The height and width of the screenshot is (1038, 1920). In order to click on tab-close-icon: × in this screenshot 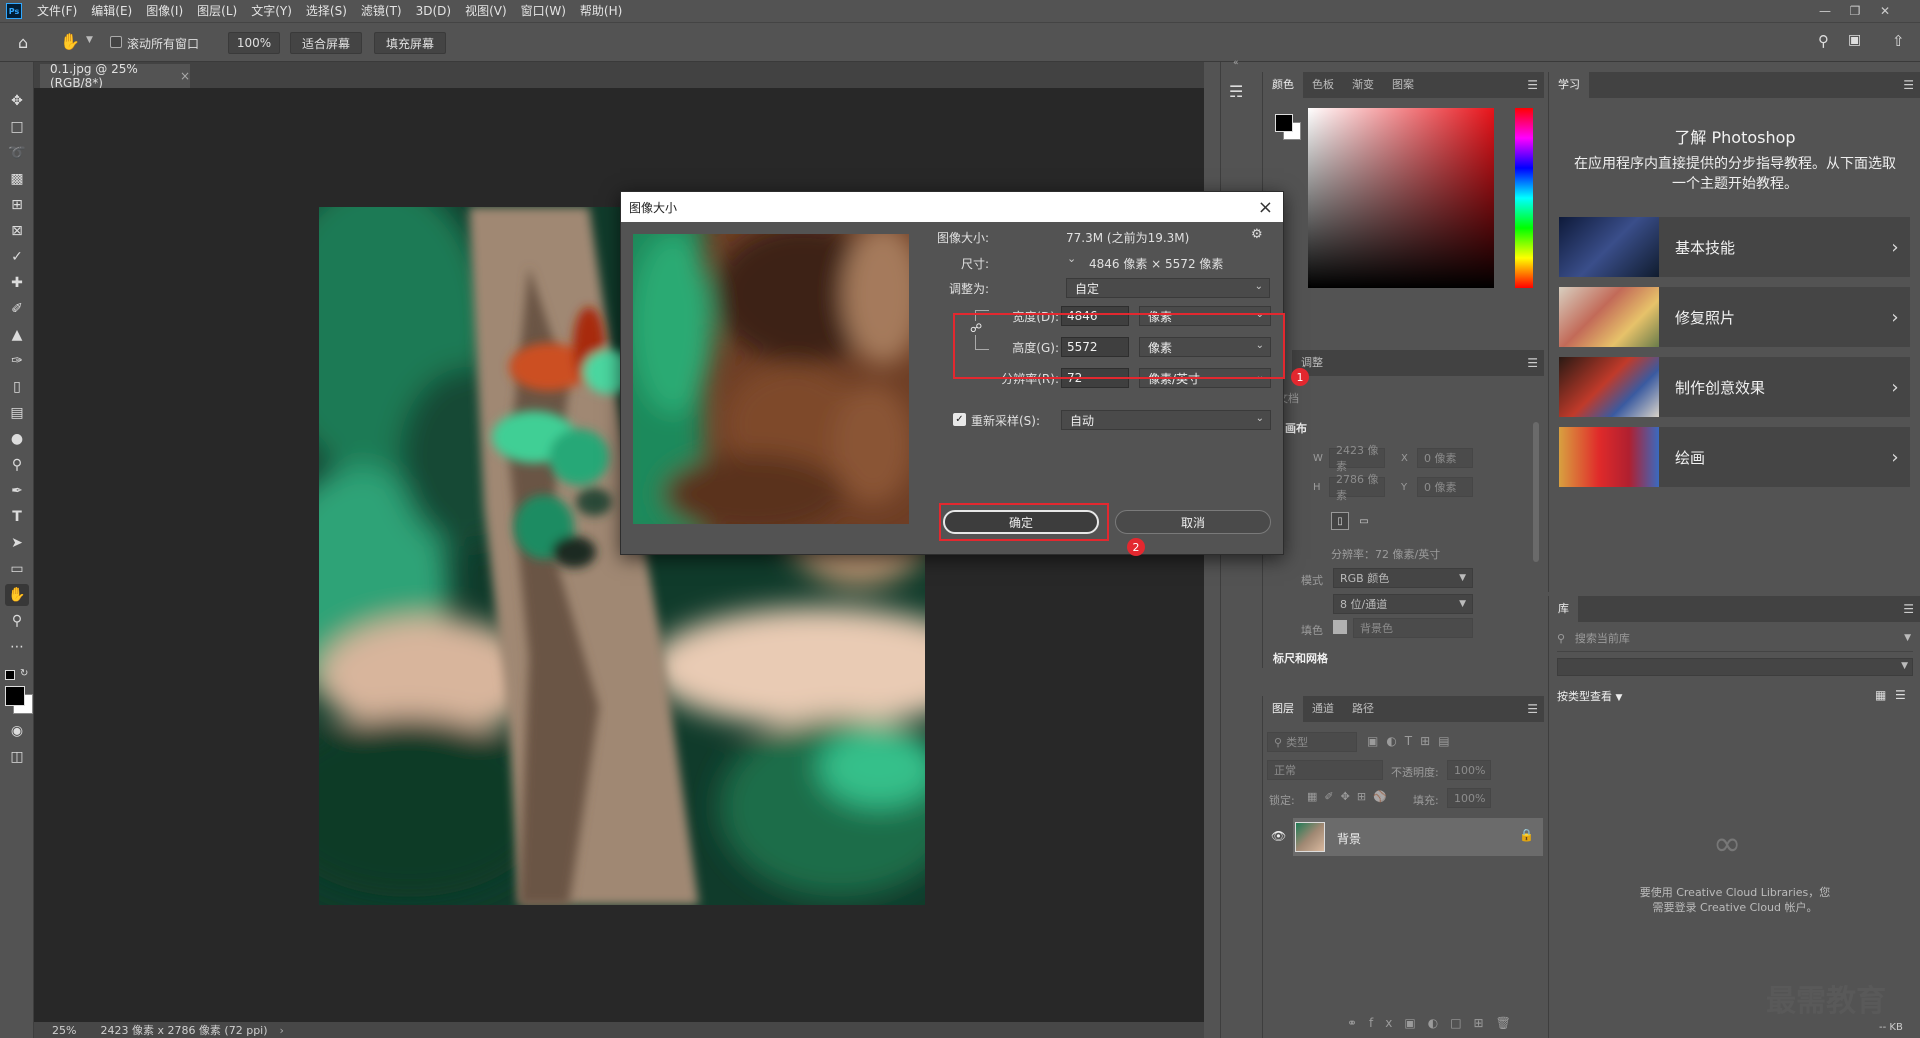, I will do `click(185, 76)`.